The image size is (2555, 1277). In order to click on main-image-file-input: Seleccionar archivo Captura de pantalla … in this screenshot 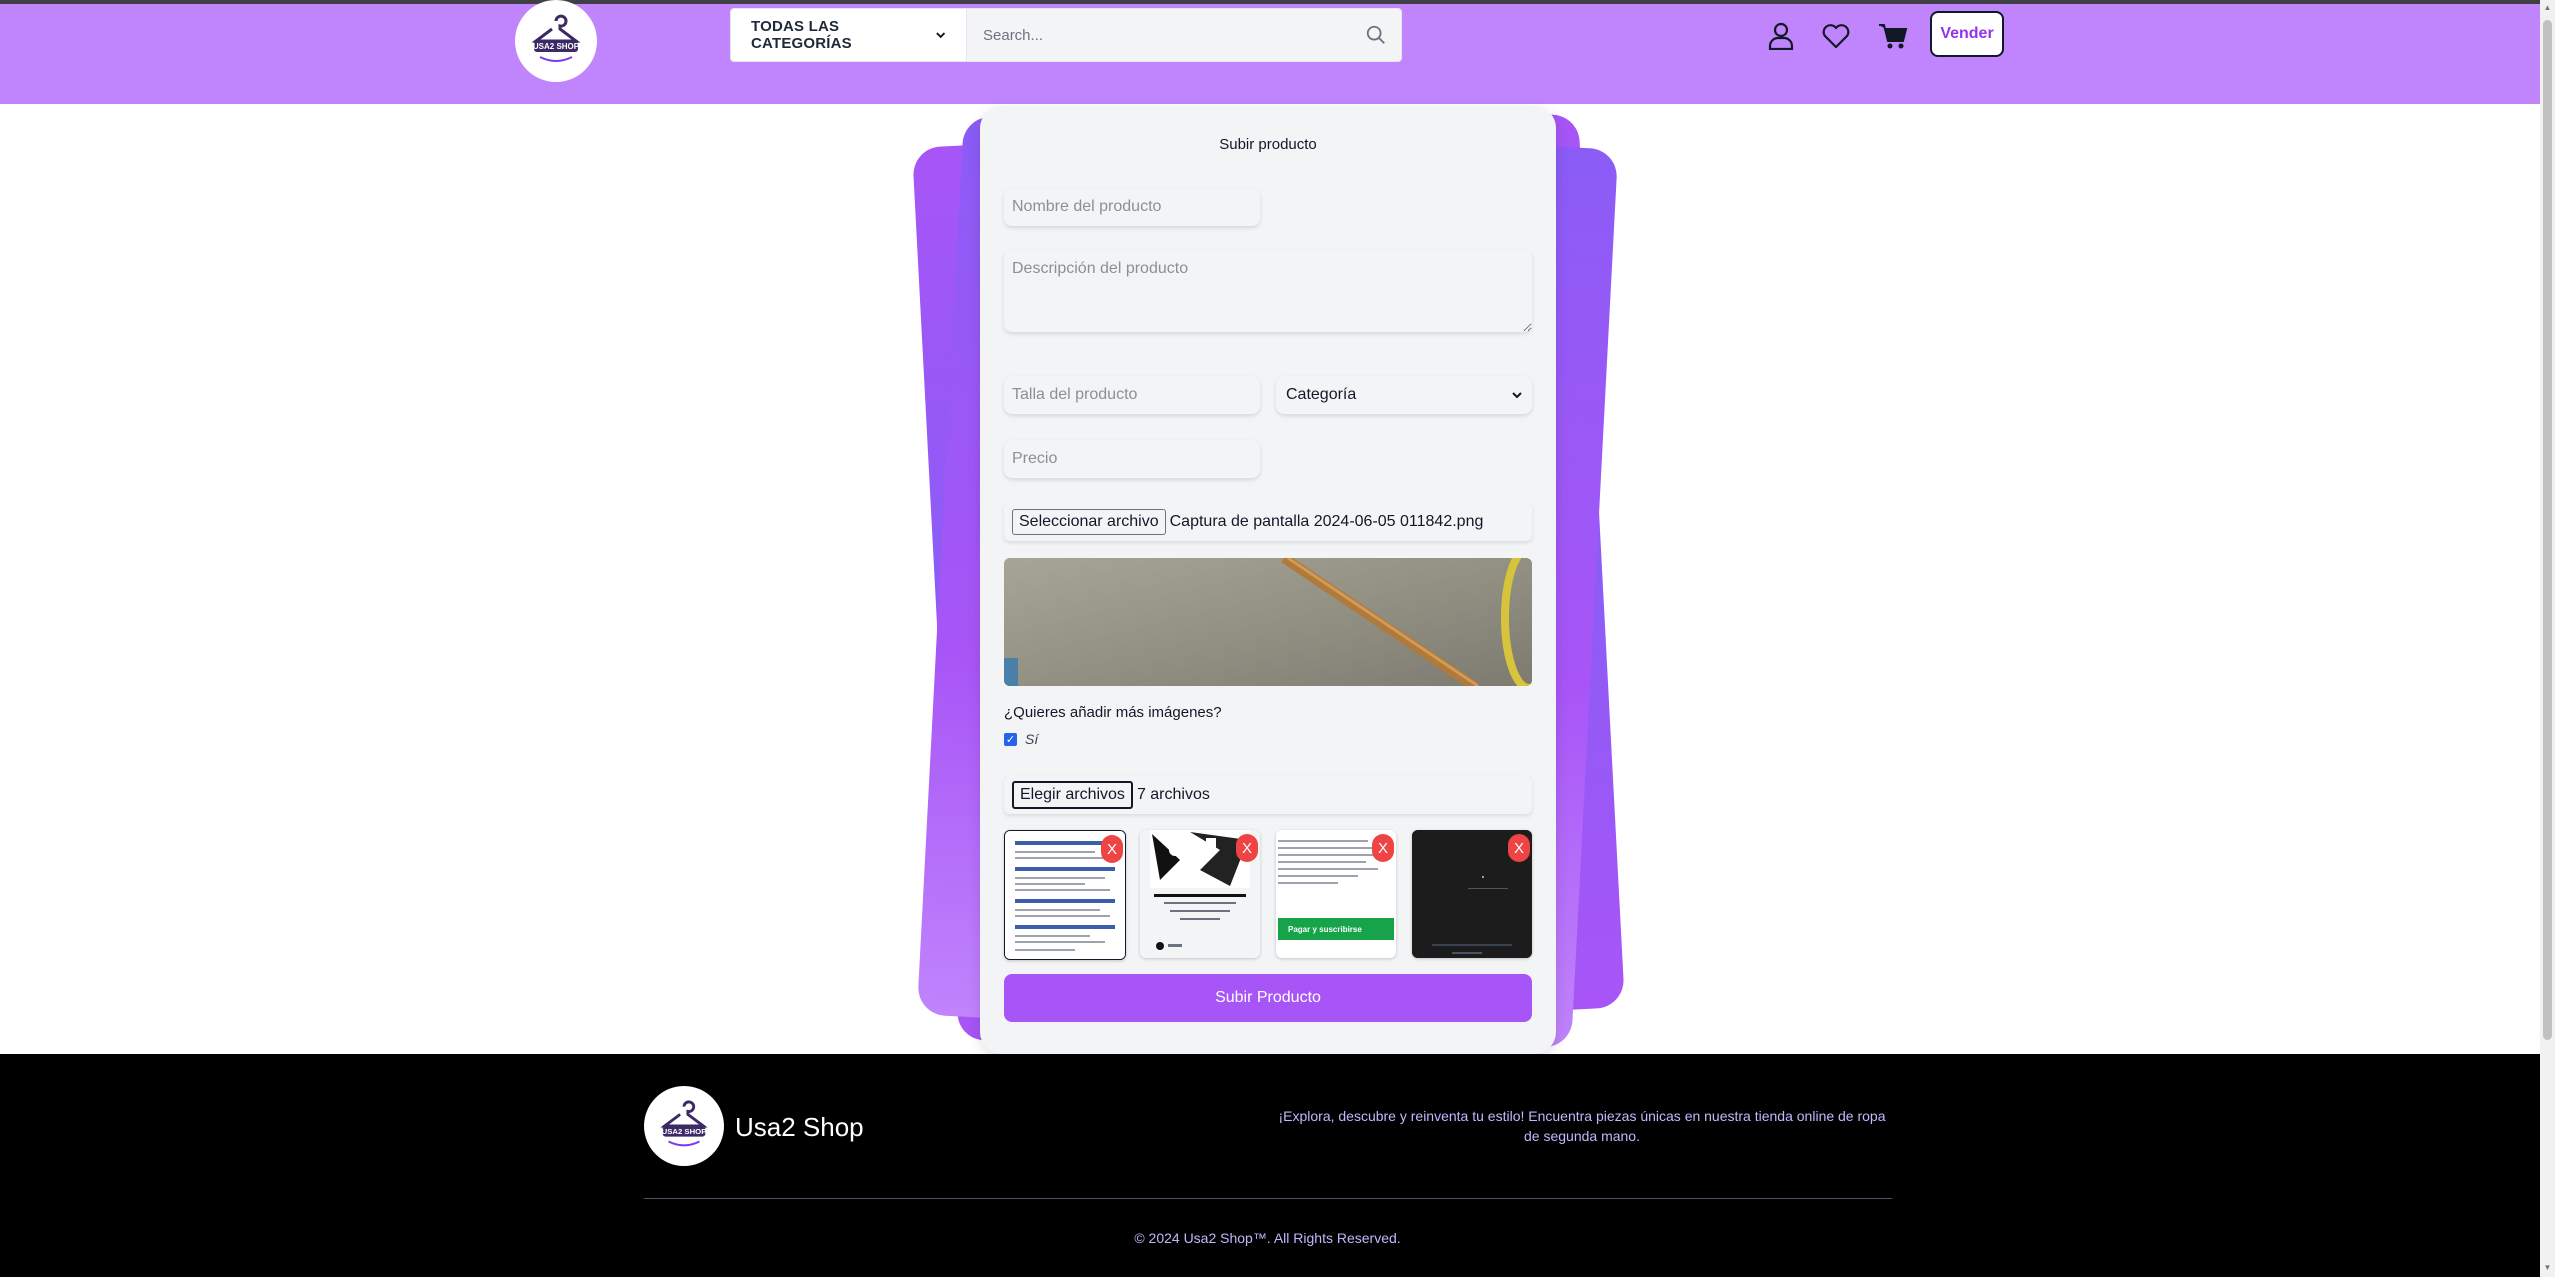, I will do `click(1268, 522)`.